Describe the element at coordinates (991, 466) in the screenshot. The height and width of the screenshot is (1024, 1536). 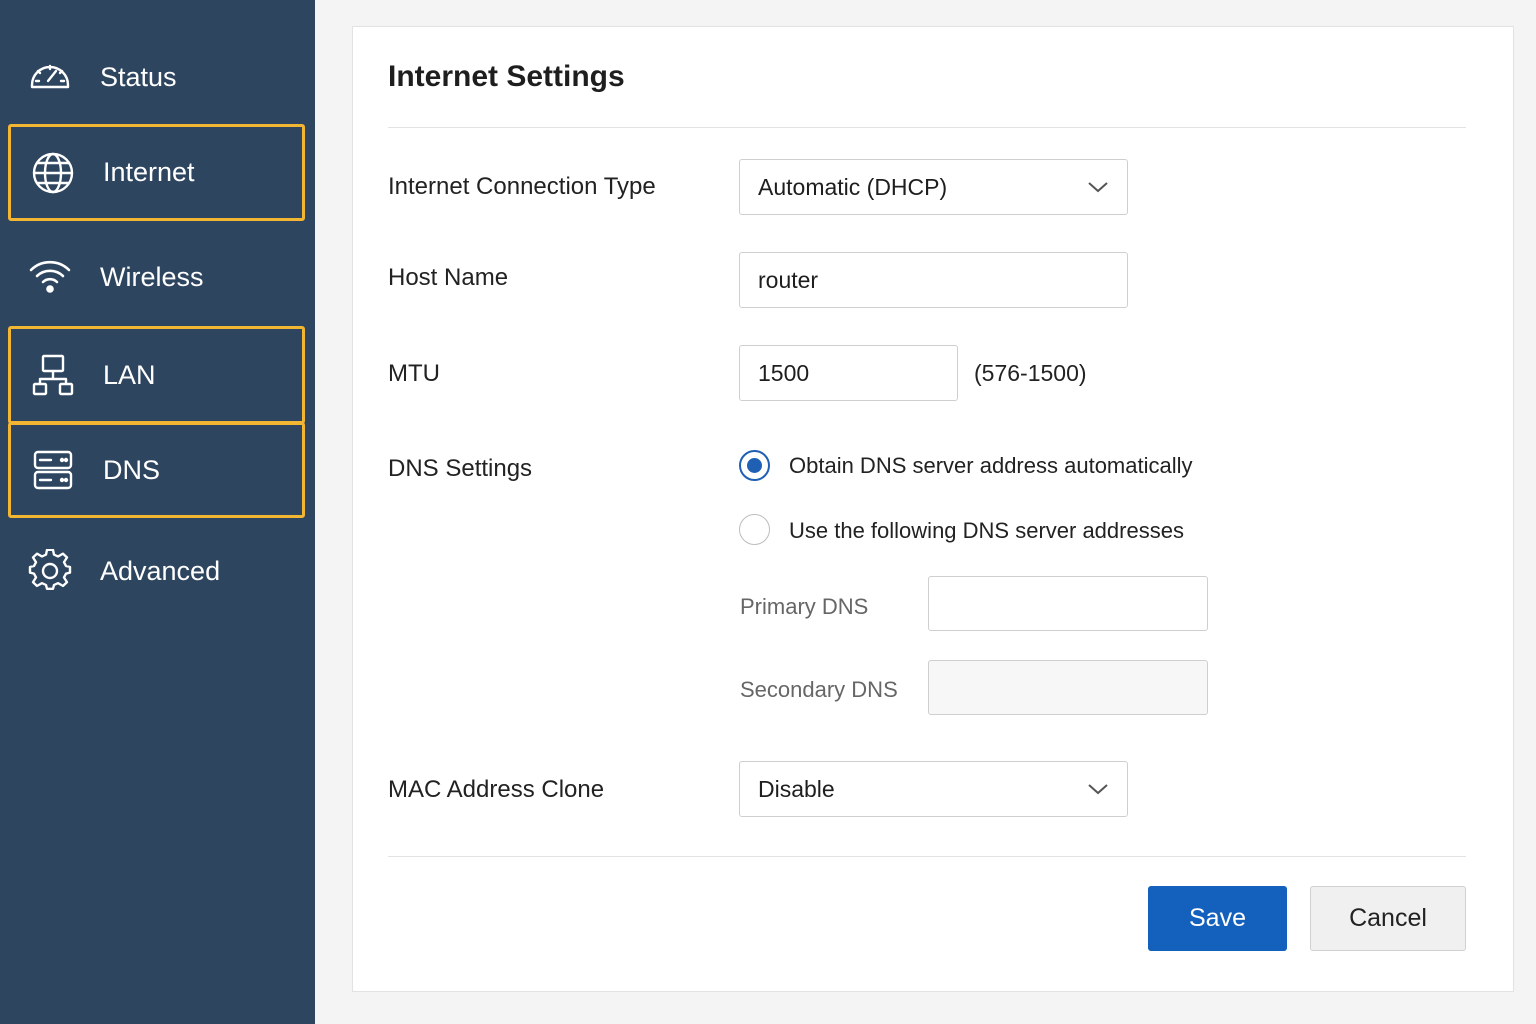
I see `dns-auto-label: Obtain DNS server address automatically` at that location.